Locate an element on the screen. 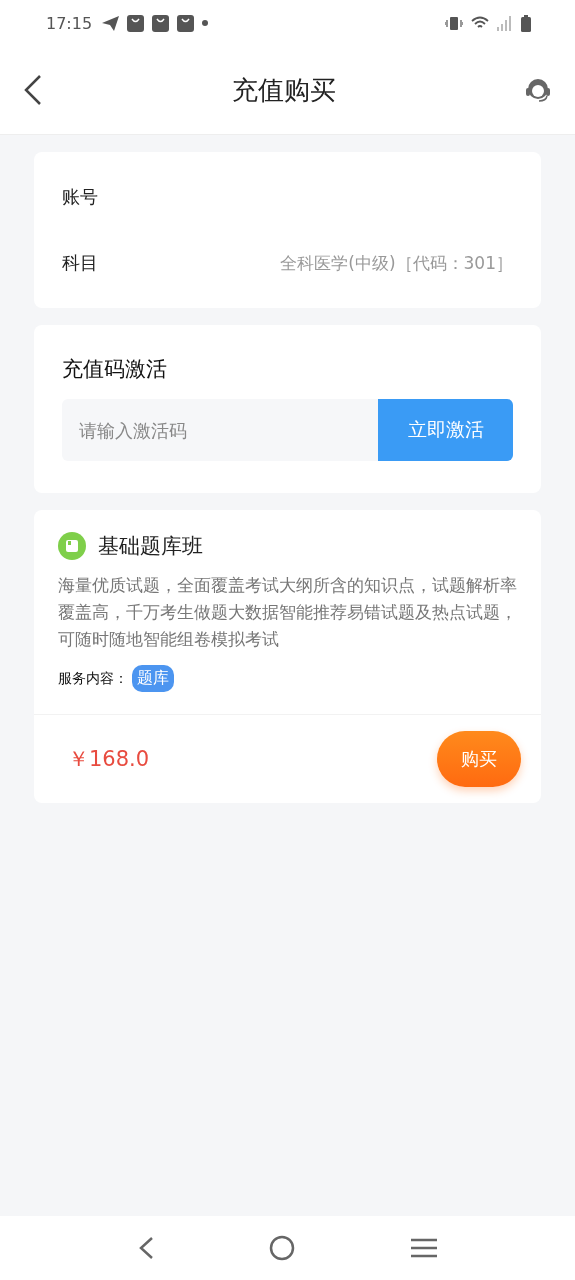  signal-icon is located at coordinates (505, 23).